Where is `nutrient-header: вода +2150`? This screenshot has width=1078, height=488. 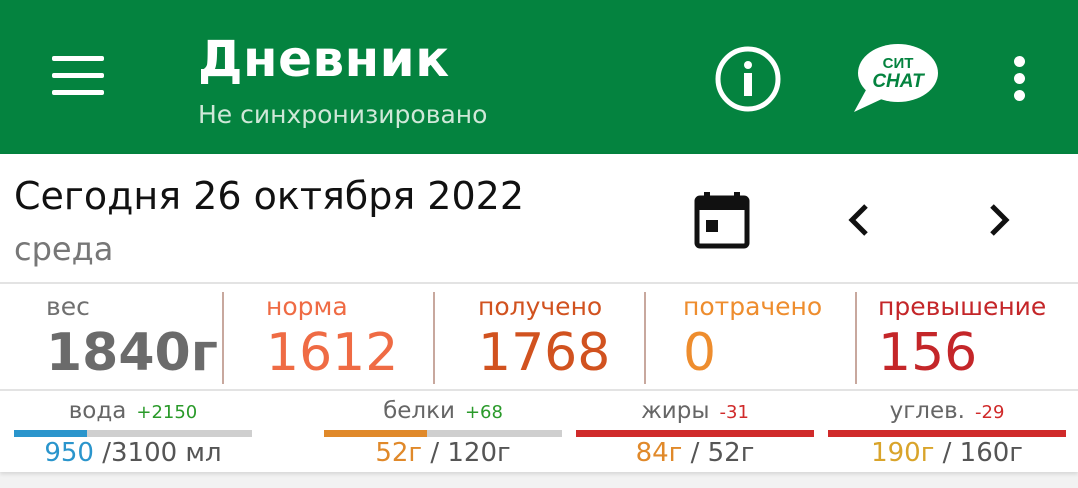
nutrient-header: вода +2150 is located at coordinates (133, 411).